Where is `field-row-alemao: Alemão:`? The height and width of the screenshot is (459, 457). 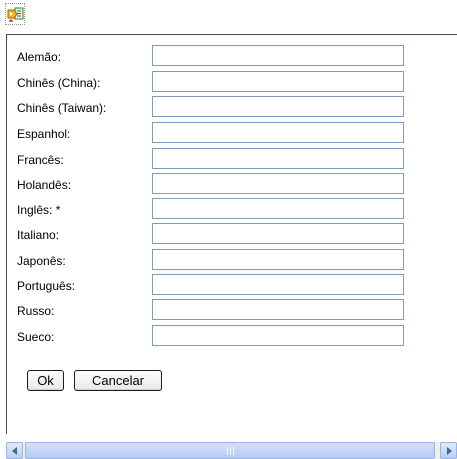 field-row-alemao: Alemão: is located at coordinates (232, 57).